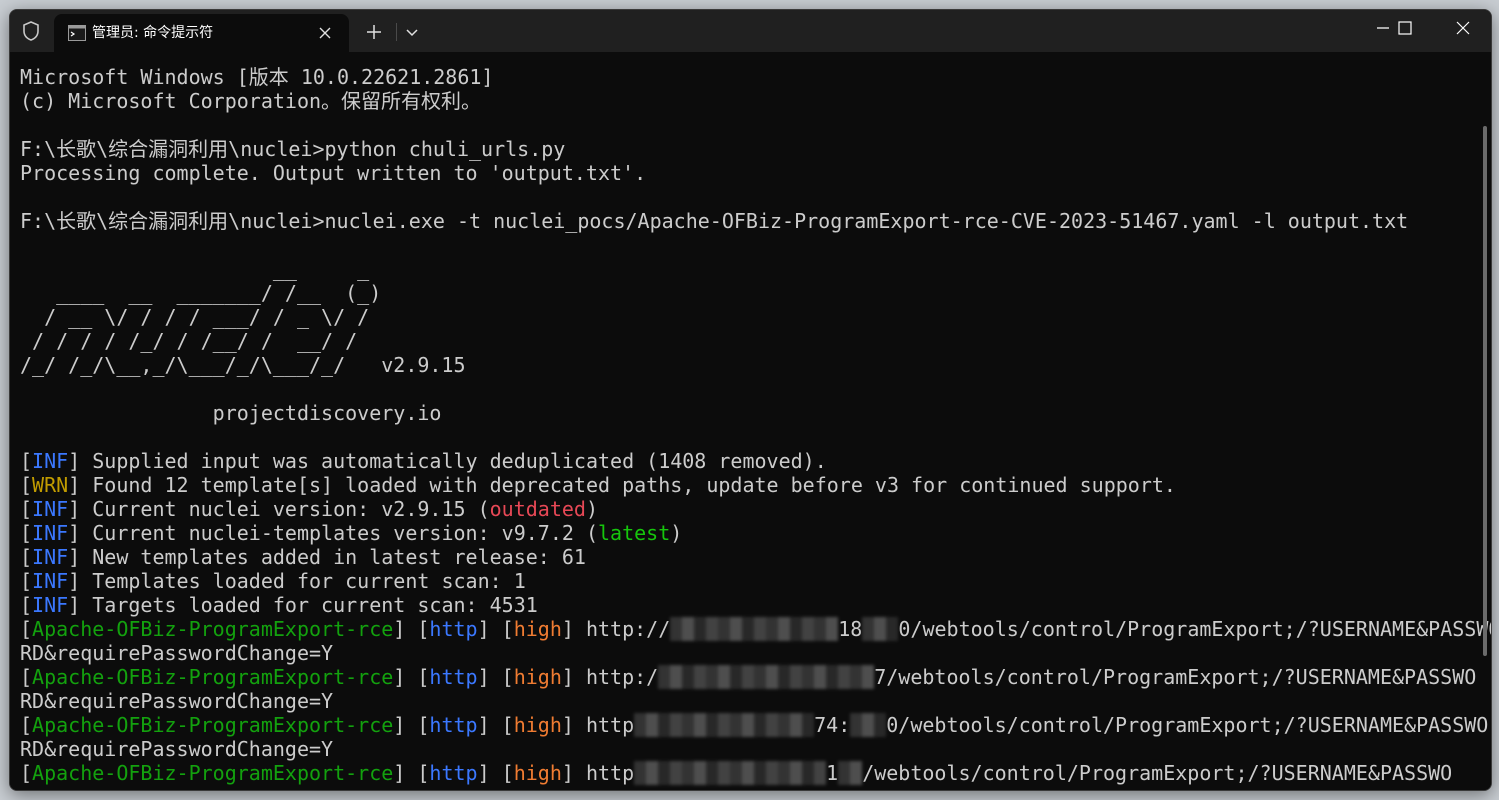 The image size is (1499, 800). I want to click on tab-title: 管理员: 命令提示符, so click(153, 33).